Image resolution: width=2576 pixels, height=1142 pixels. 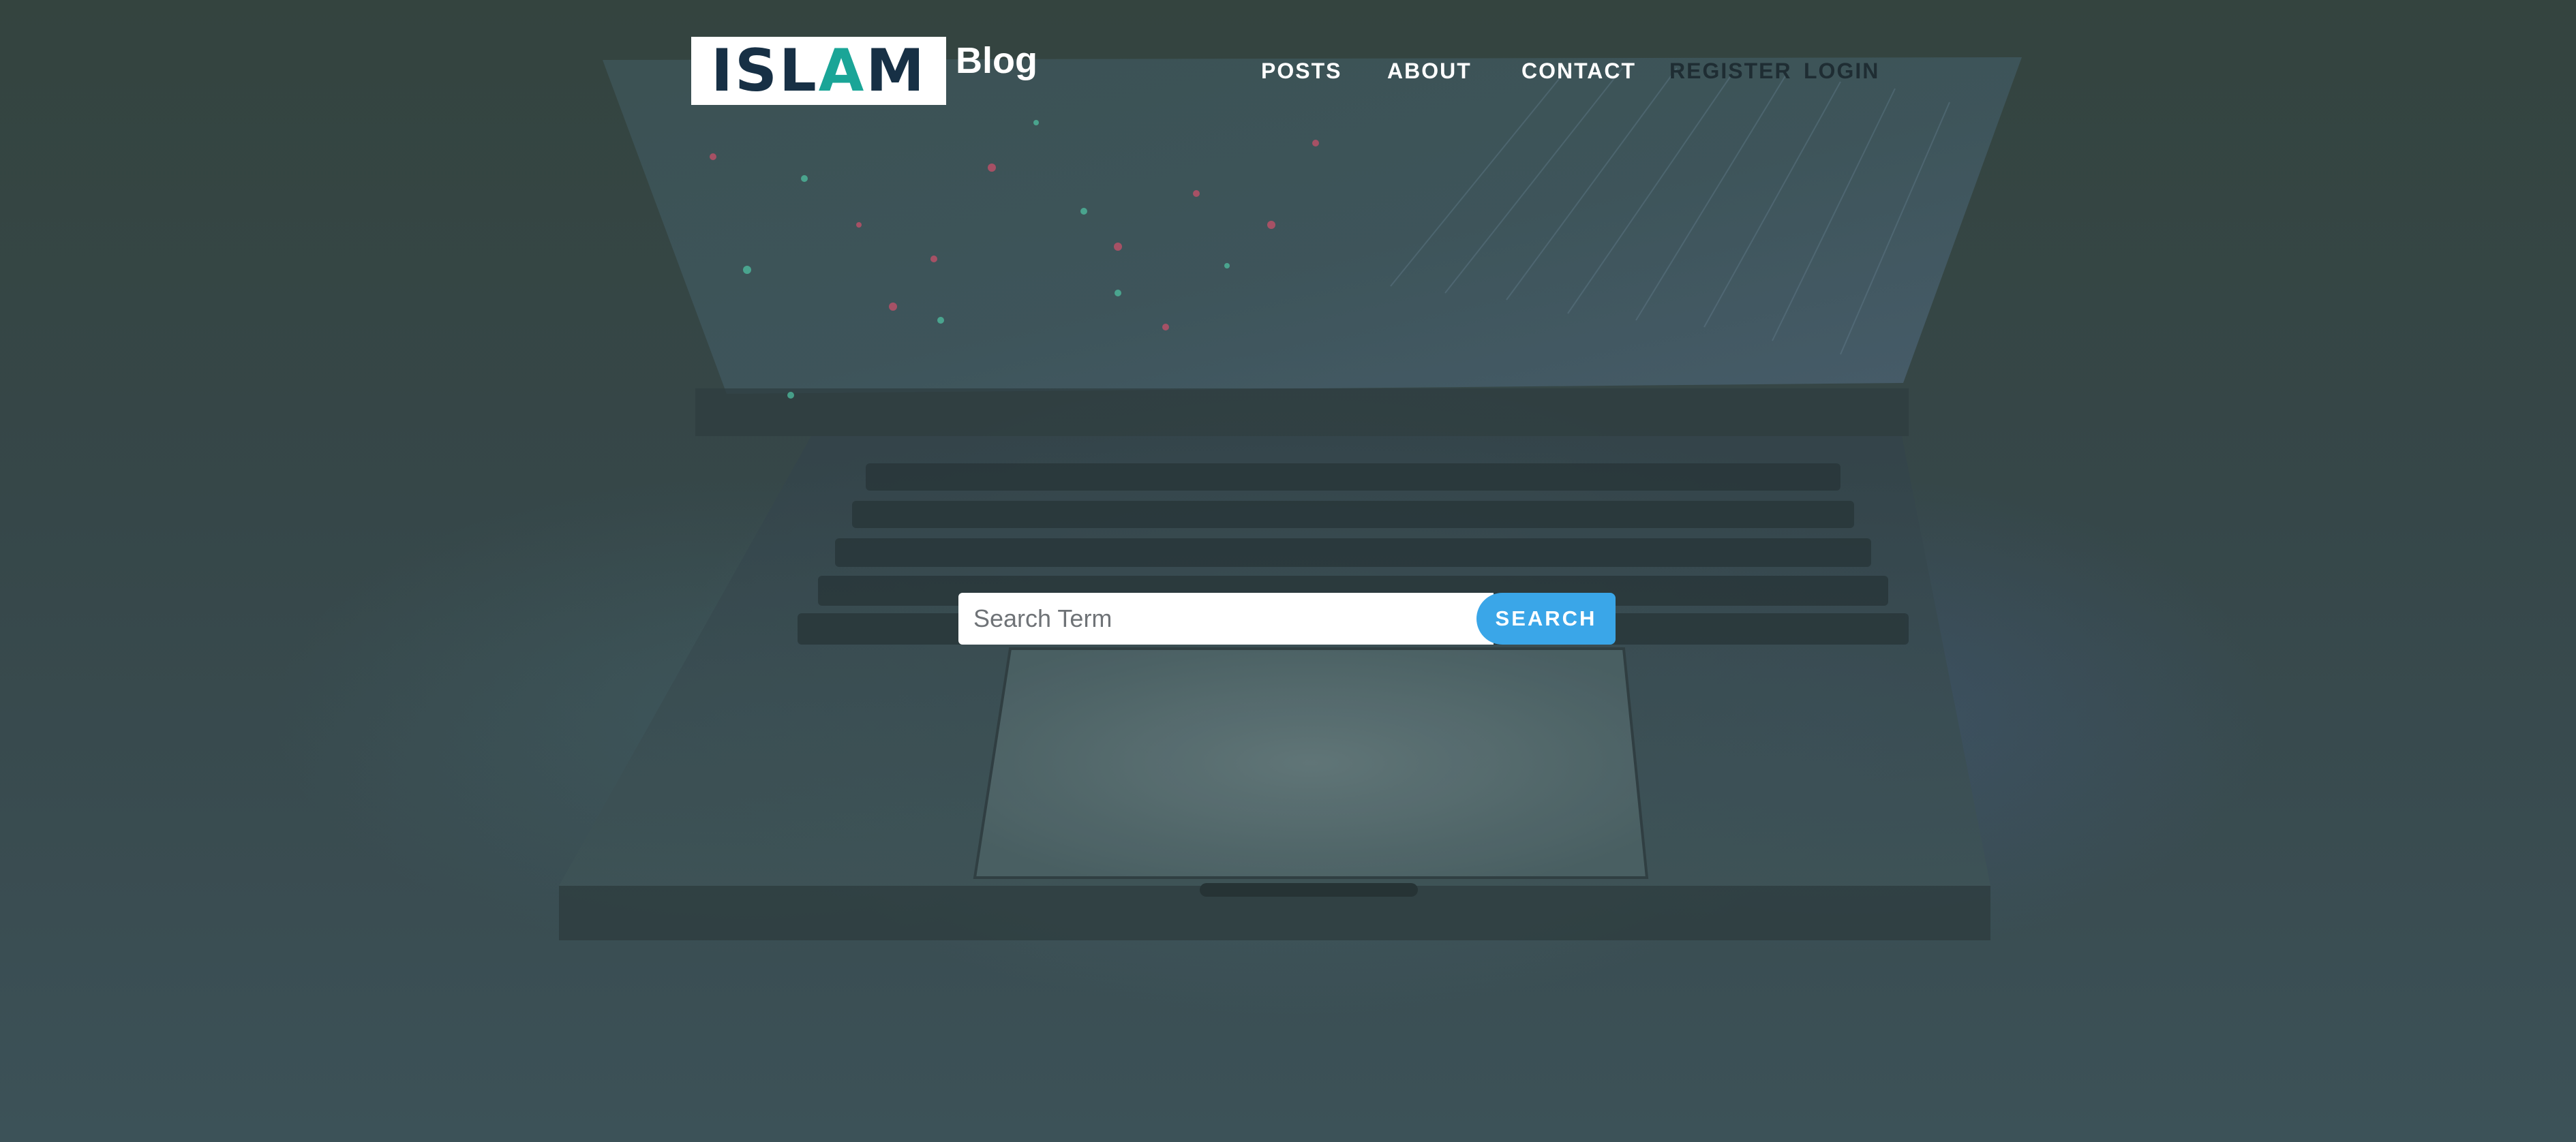 I want to click on screen-particles-decoration, so click(x=1014, y=259).